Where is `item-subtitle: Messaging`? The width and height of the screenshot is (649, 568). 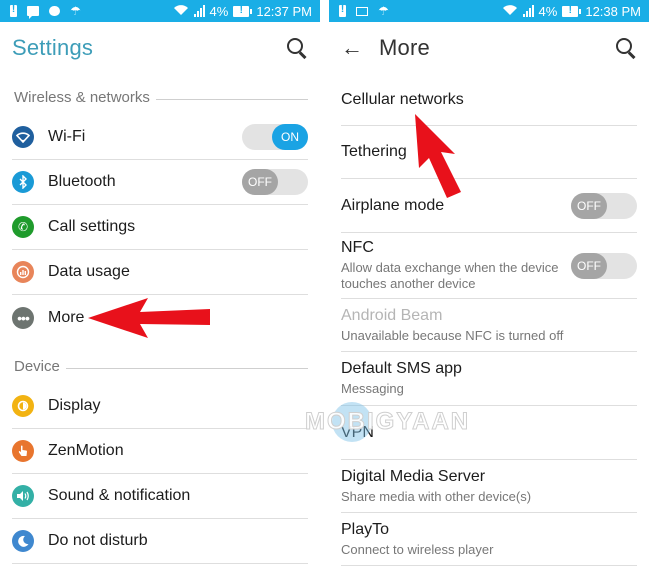
item-subtitle: Messaging is located at coordinates (372, 388).